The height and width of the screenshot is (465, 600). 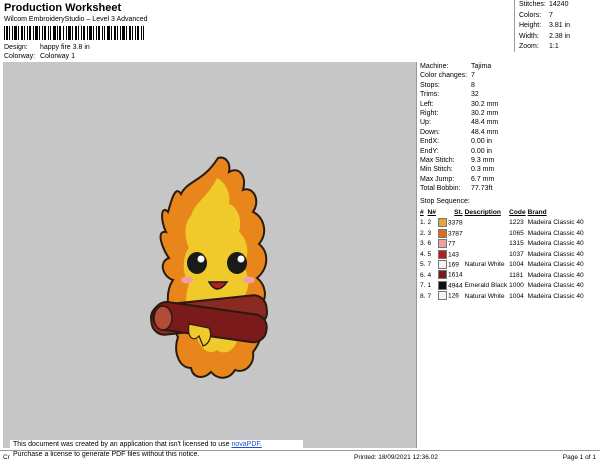 I want to click on cell-n: 2, so click(x=429, y=223).